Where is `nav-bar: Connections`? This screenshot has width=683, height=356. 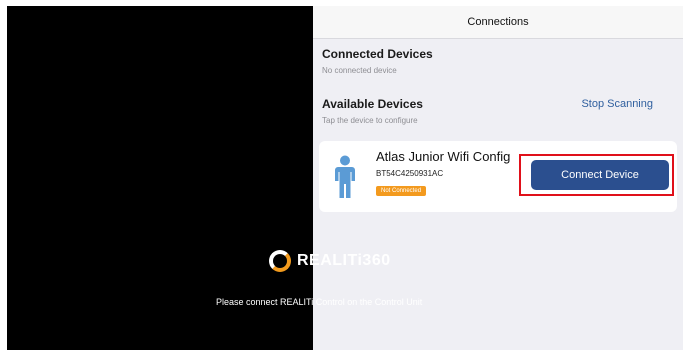 nav-bar: Connections is located at coordinates (498, 22).